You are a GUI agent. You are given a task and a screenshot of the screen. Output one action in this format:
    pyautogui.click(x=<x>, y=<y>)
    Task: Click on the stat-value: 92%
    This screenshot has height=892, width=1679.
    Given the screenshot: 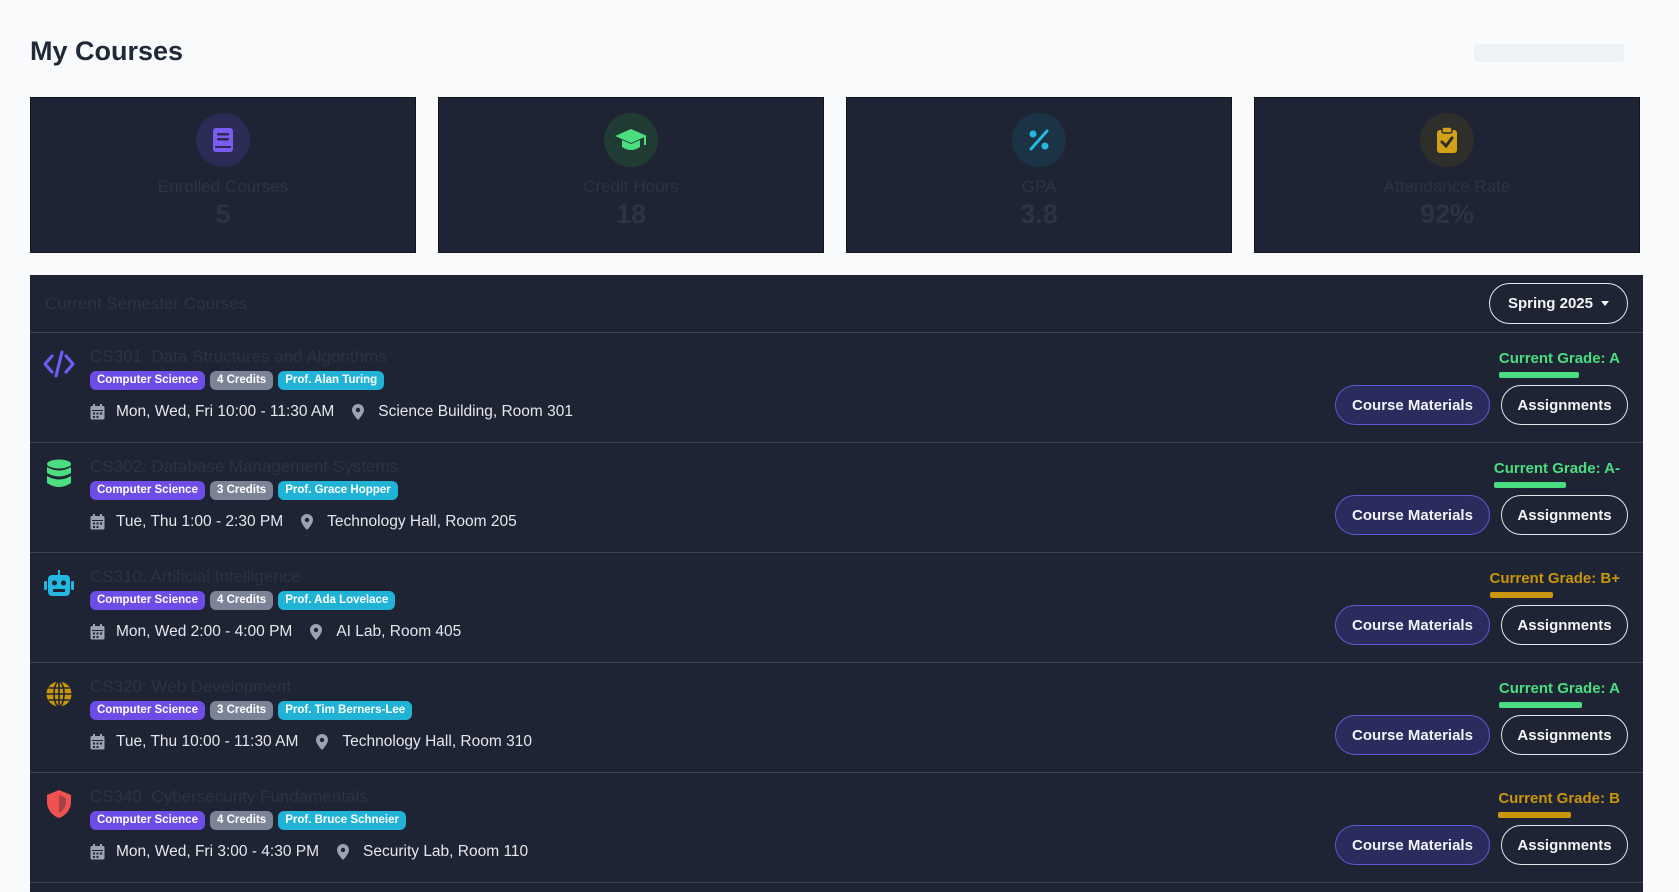 What is the action you would take?
    pyautogui.click(x=1447, y=214)
    